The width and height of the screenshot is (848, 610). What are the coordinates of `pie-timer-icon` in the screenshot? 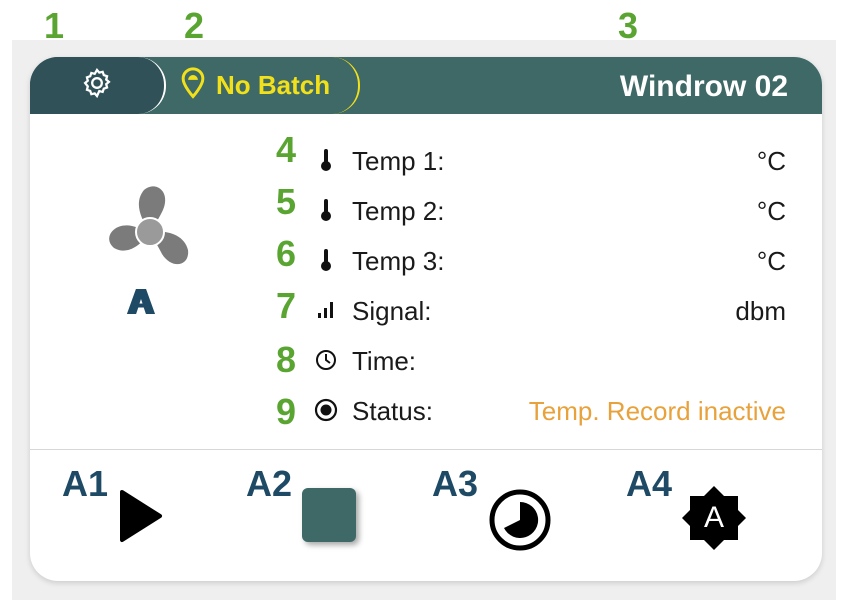 It's located at (520, 522).